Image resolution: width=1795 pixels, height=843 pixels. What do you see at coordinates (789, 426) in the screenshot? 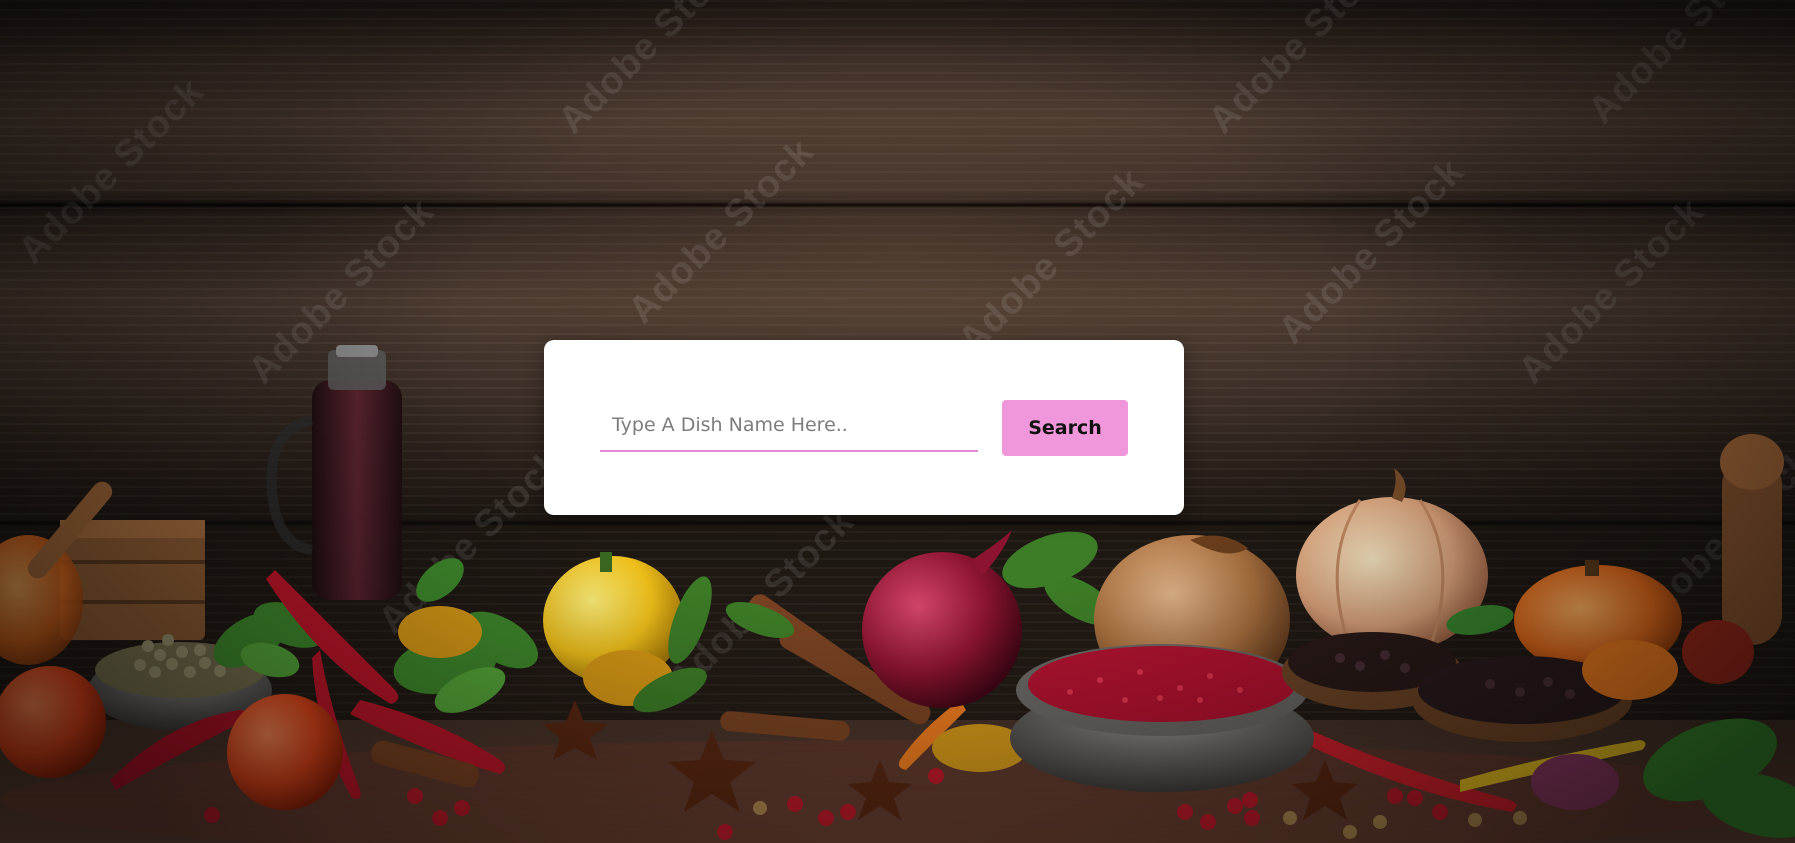
I see `dish-search-input` at bounding box center [789, 426].